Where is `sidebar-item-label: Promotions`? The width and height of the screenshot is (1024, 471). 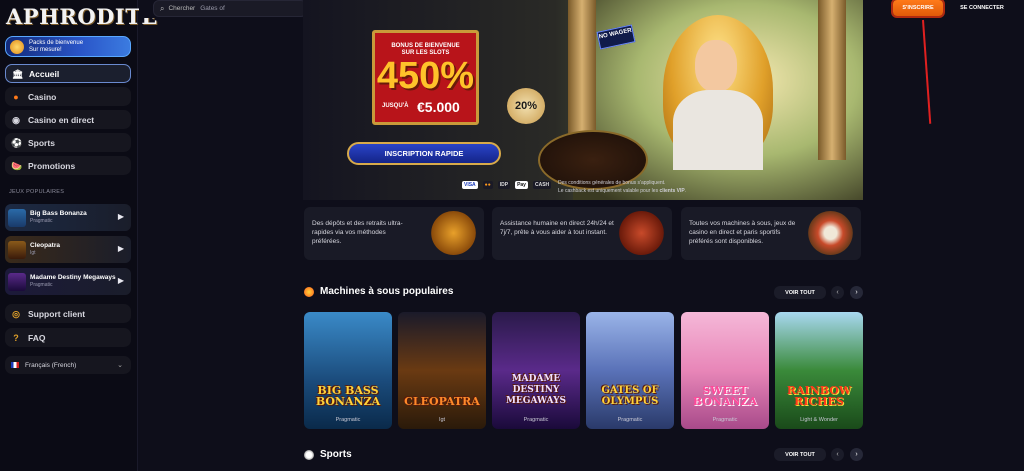 sidebar-item-label: Promotions is located at coordinates (52, 165).